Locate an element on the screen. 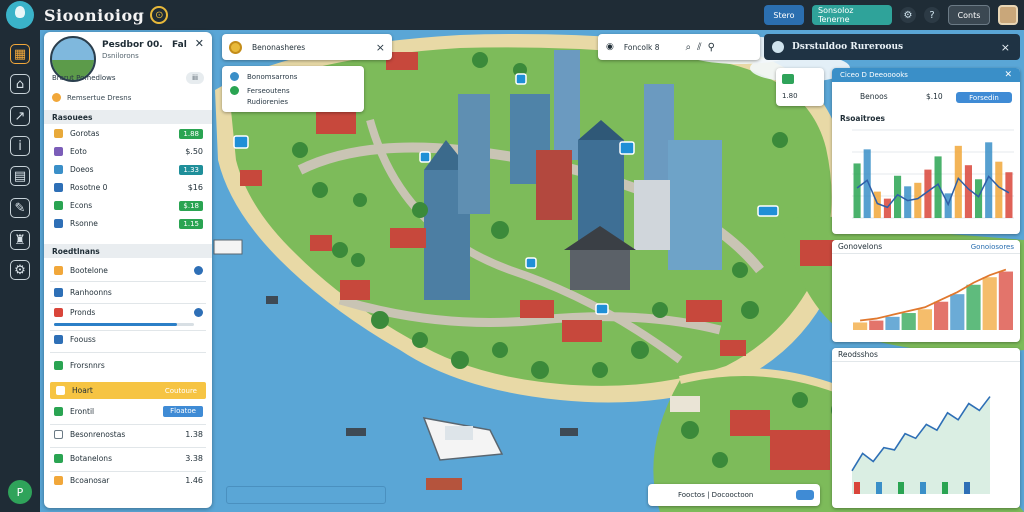 The width and height of the screenshot is (1024, 512). more-button: iii is located at coordinates (195, 78).